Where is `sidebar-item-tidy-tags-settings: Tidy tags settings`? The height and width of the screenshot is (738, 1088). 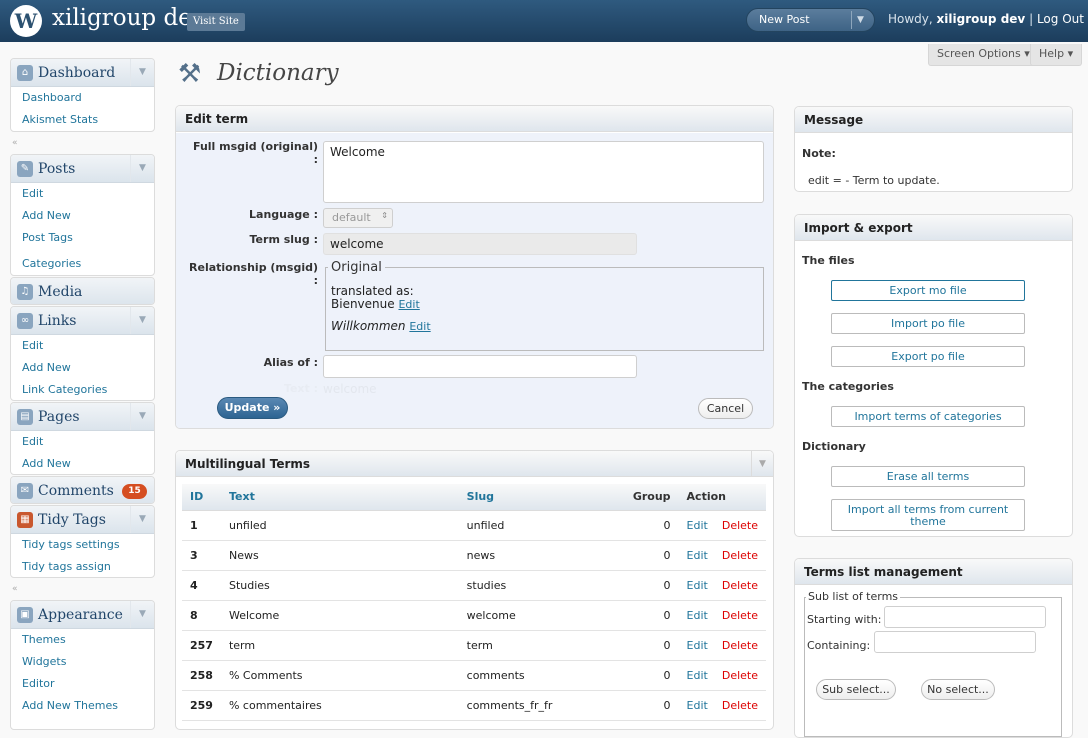
sidebar-item-tidy-tags-settings: Tidy tags settings is located at coordinates (82, 545).